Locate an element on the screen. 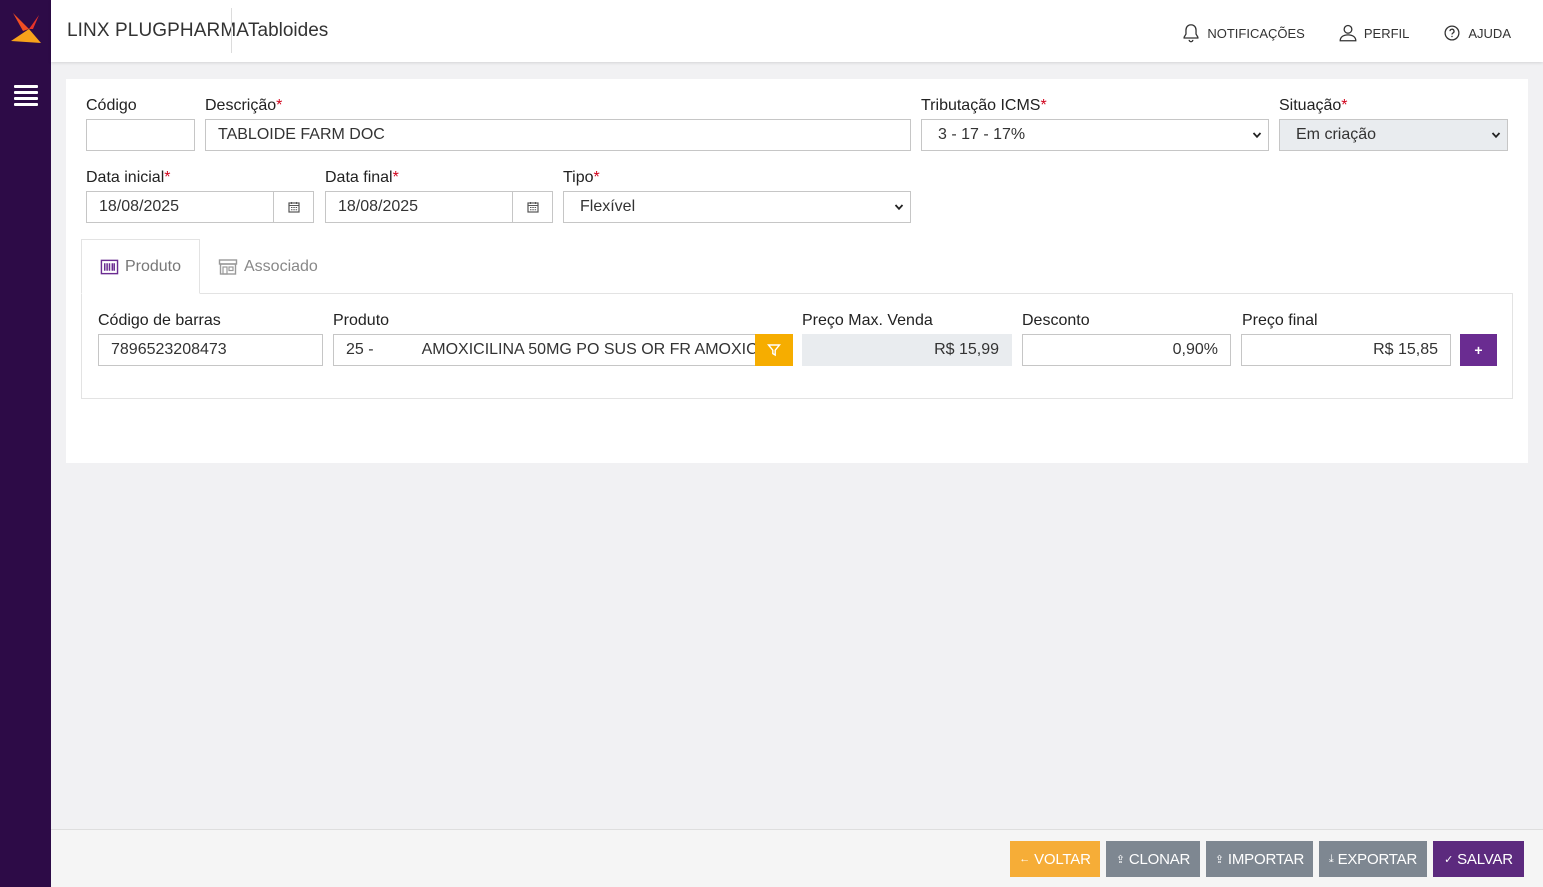 This screenshot has height=887, width=1543. tab-produto: Produto is located at coordinates (140, 266).